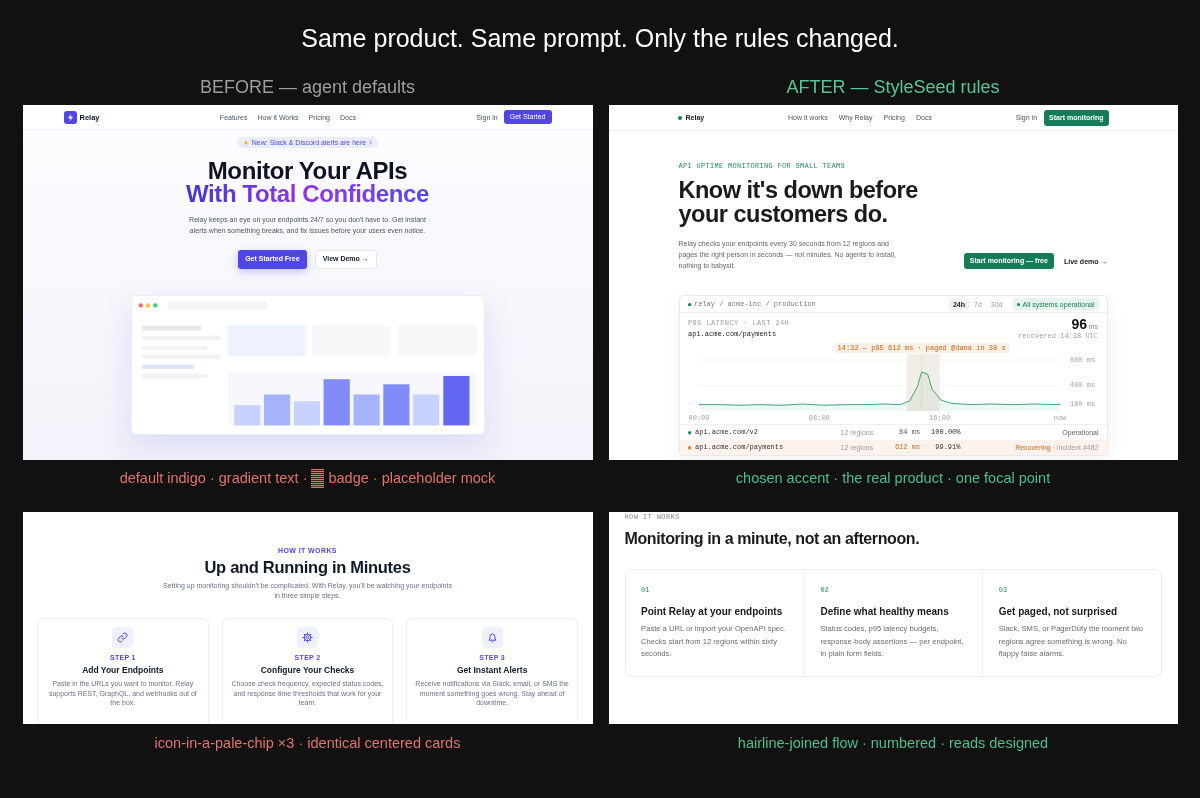 Image resolution: width=1200 pixels, height=798 pixels. I want to click on step-title: Define what healthy means, so click(884, 611).